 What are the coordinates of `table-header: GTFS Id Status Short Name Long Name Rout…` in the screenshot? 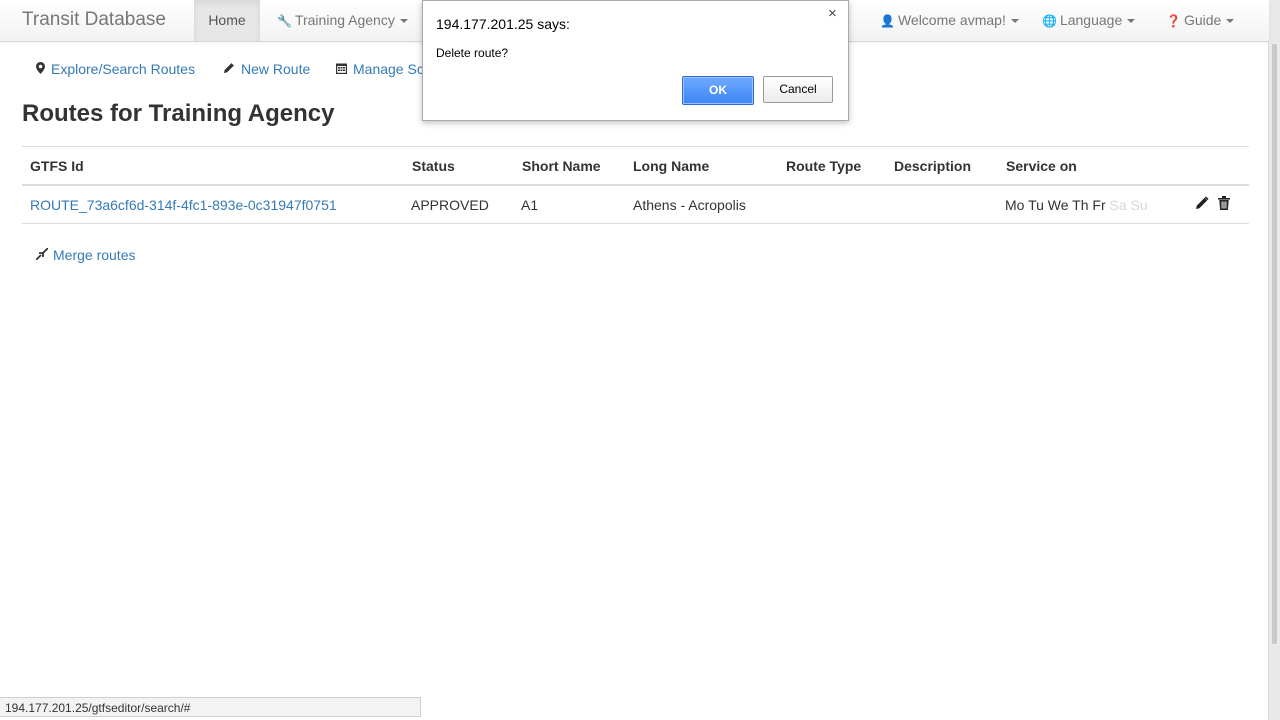 It's located at (635, 166).